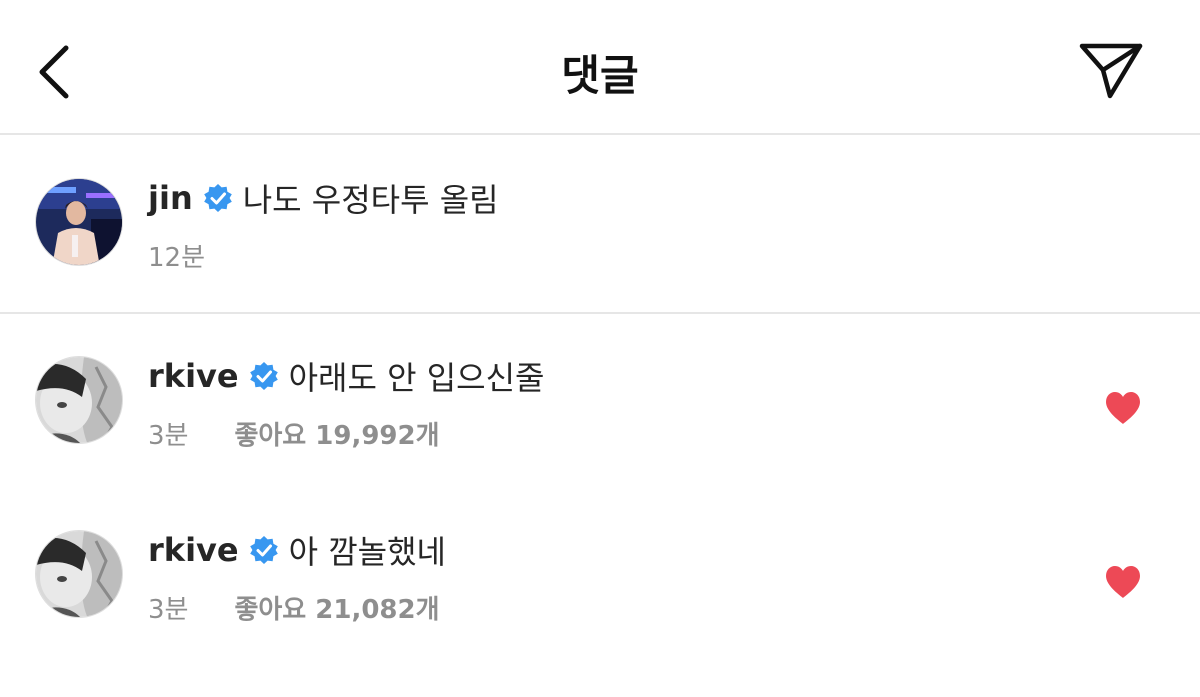 Image resolution: width=1200 pixels, height=697 pixels. I want to click on comment-meta: 3분 좋아요 21,082개, so click(294, 607).